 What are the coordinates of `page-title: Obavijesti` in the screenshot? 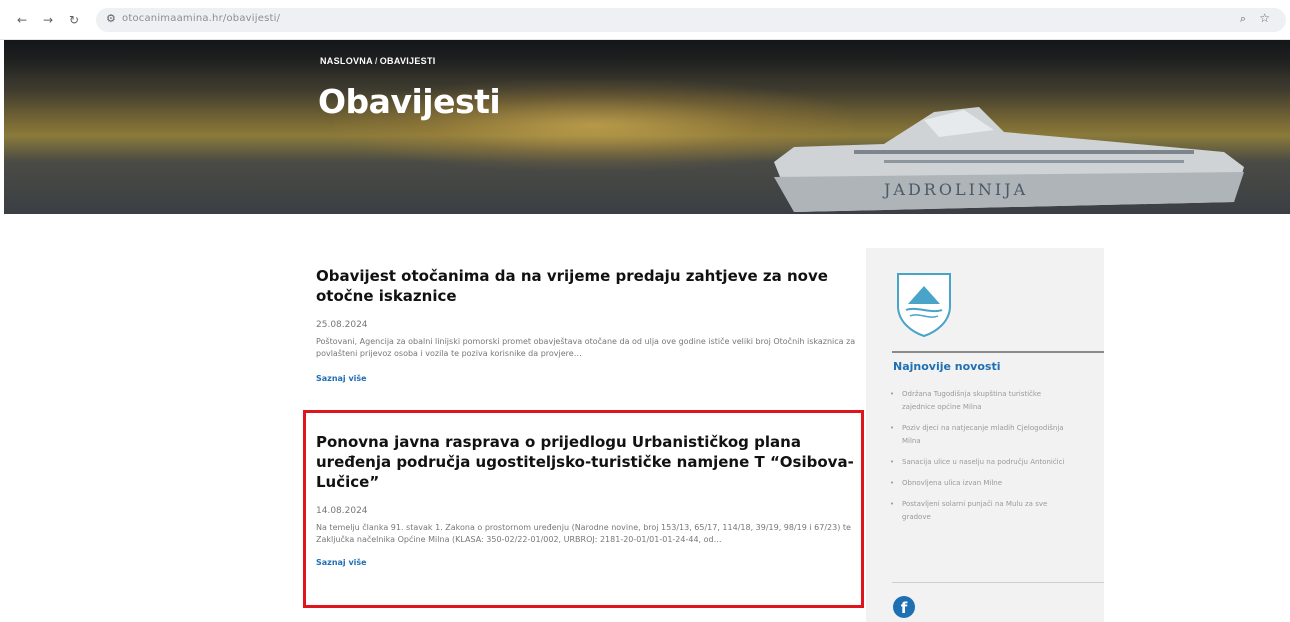 It's located at (409, 101).